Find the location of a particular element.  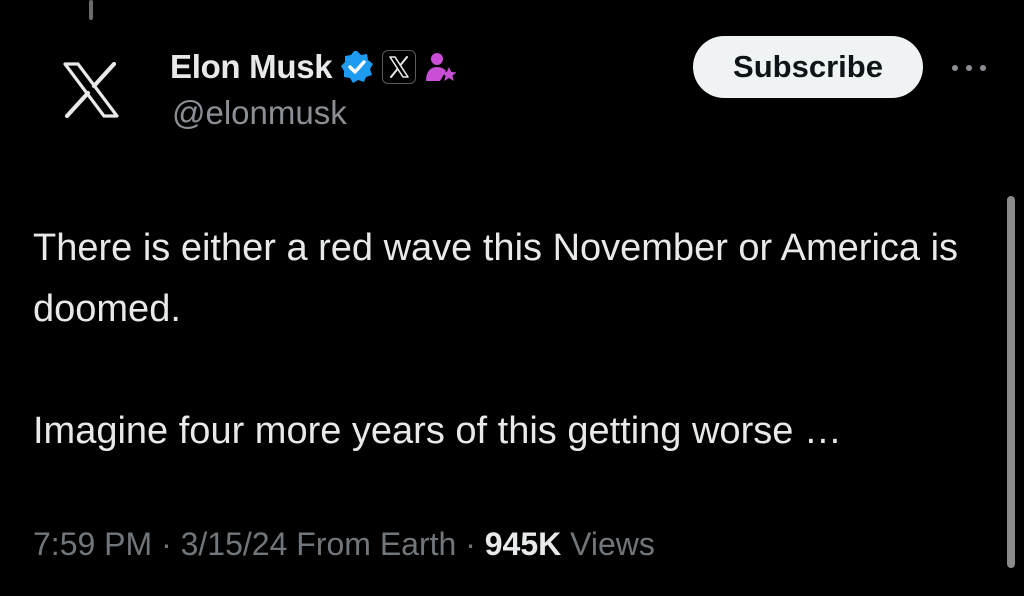

tweet-time: 7:59 PM is located at coordinates (92, 544).